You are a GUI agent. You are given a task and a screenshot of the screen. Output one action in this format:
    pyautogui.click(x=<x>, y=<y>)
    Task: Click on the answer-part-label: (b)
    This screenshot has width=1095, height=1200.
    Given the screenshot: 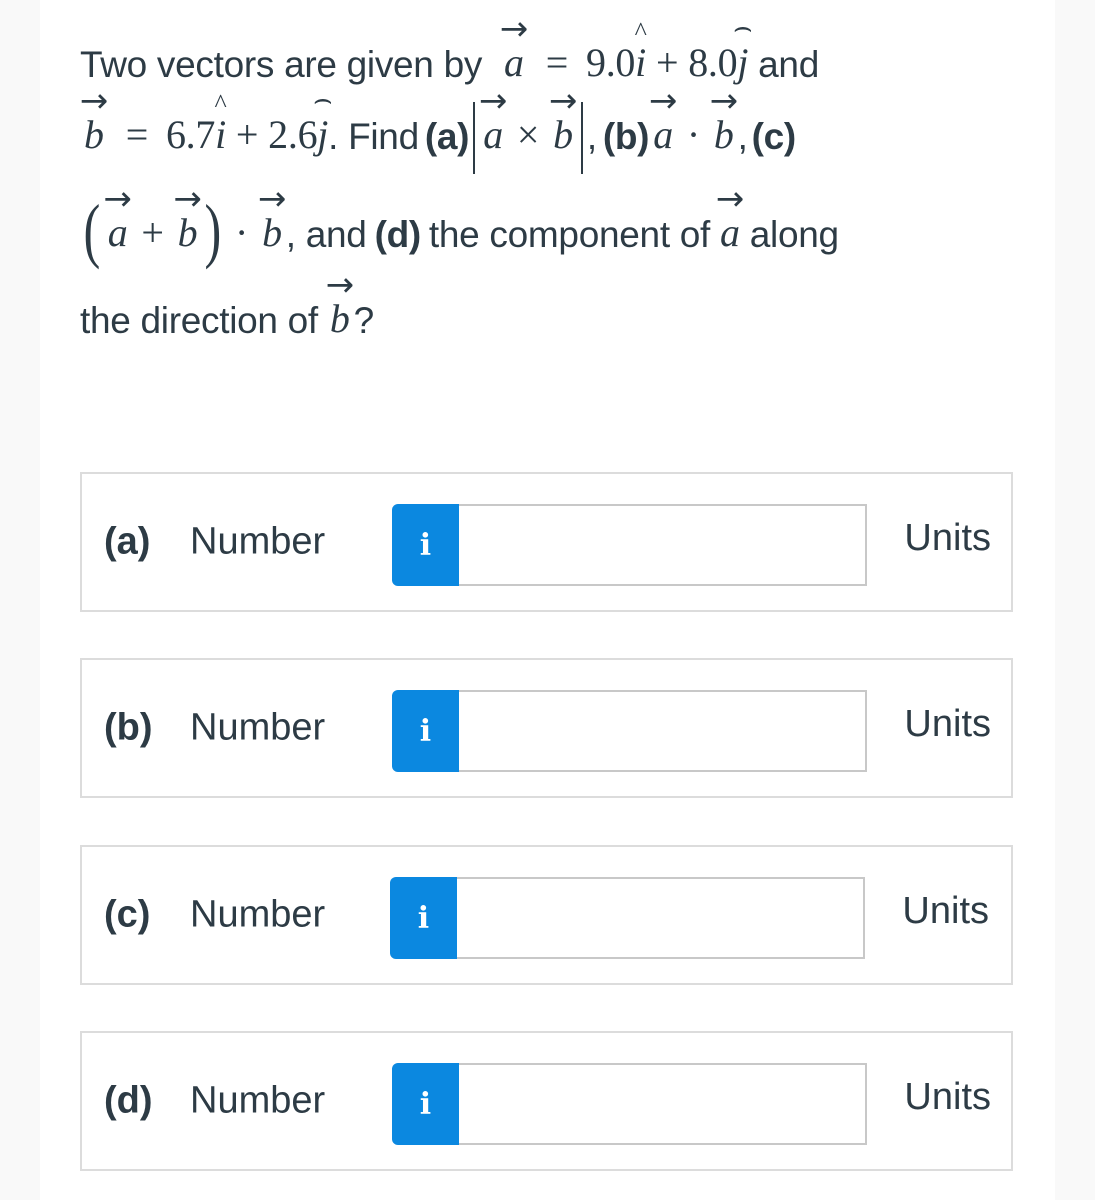 What is the action you would take?
    pyautogui.click(x=128, y=727)
    